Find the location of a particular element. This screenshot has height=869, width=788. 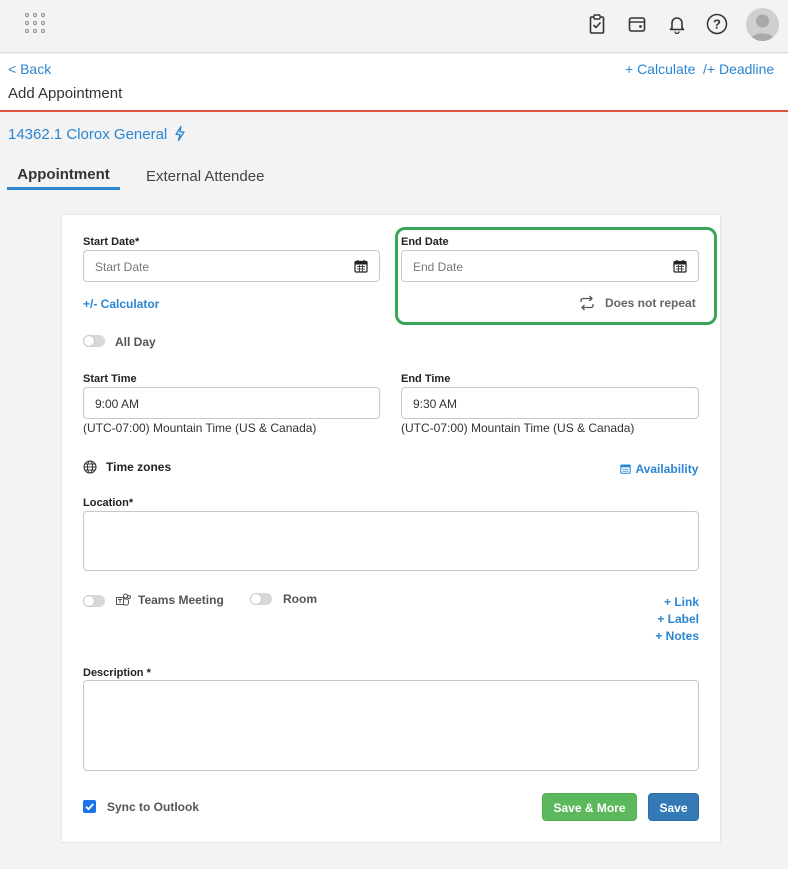

description-label: Description * is located at coordinates (117, 673).